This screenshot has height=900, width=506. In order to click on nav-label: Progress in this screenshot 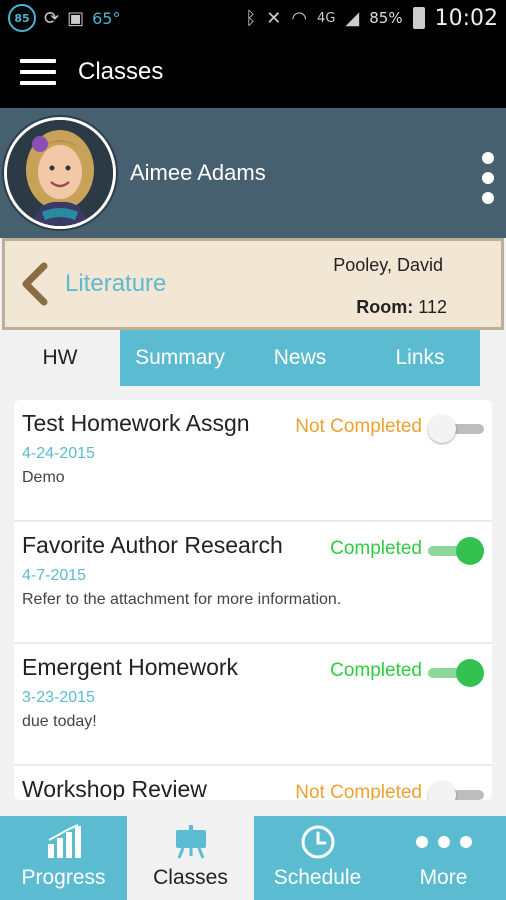, I will do `click(63, 877)`.